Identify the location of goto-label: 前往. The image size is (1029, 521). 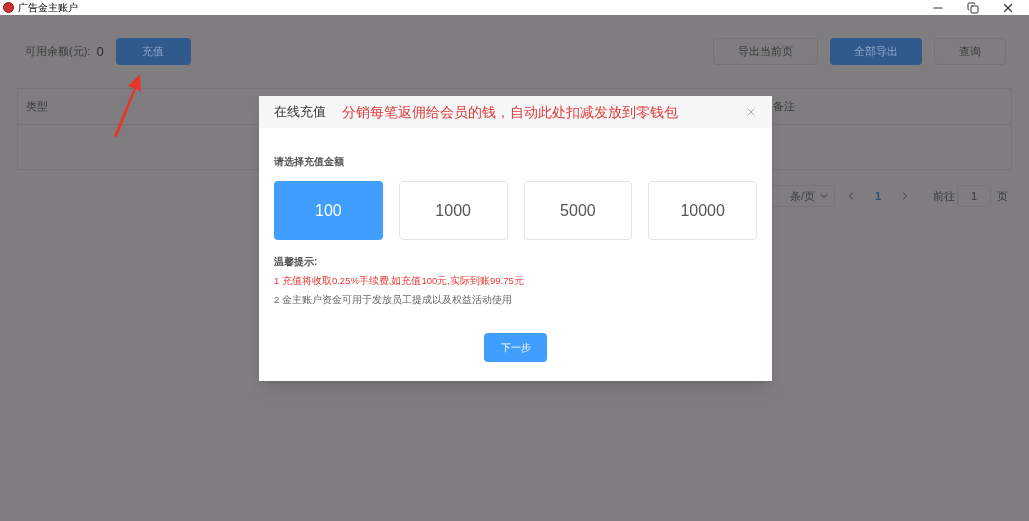
(944, 196).